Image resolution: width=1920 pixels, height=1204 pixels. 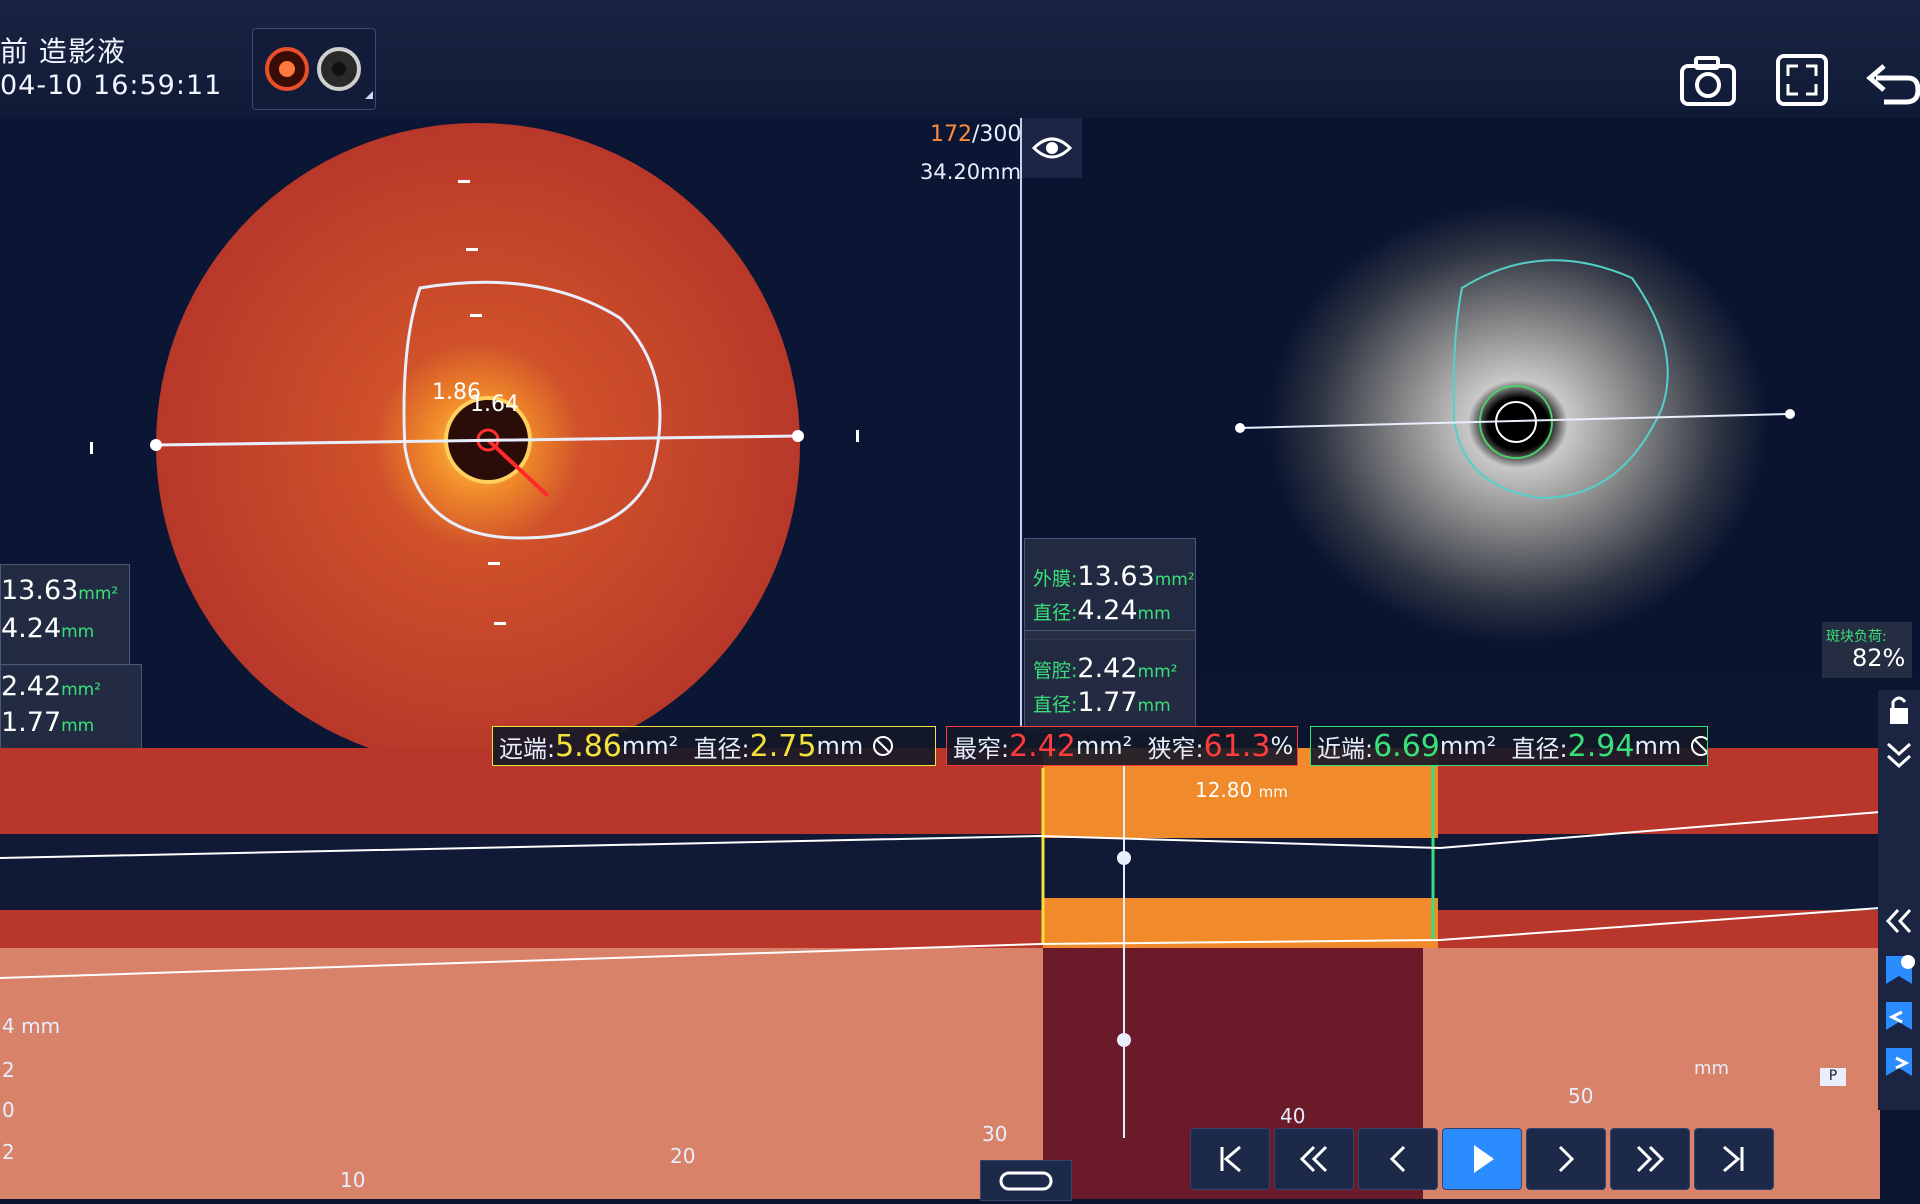 What do you see at coordinates (1174, 580) in the screenshot?
I see `eem-area-unit: mm²` at bounding box center [1174, 580].